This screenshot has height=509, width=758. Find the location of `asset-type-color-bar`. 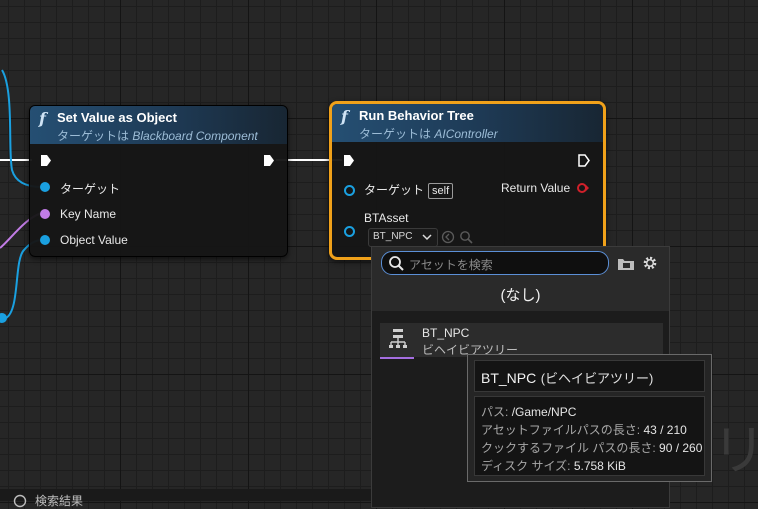

asset-type-color-bar is located at coordinates (397, 358).